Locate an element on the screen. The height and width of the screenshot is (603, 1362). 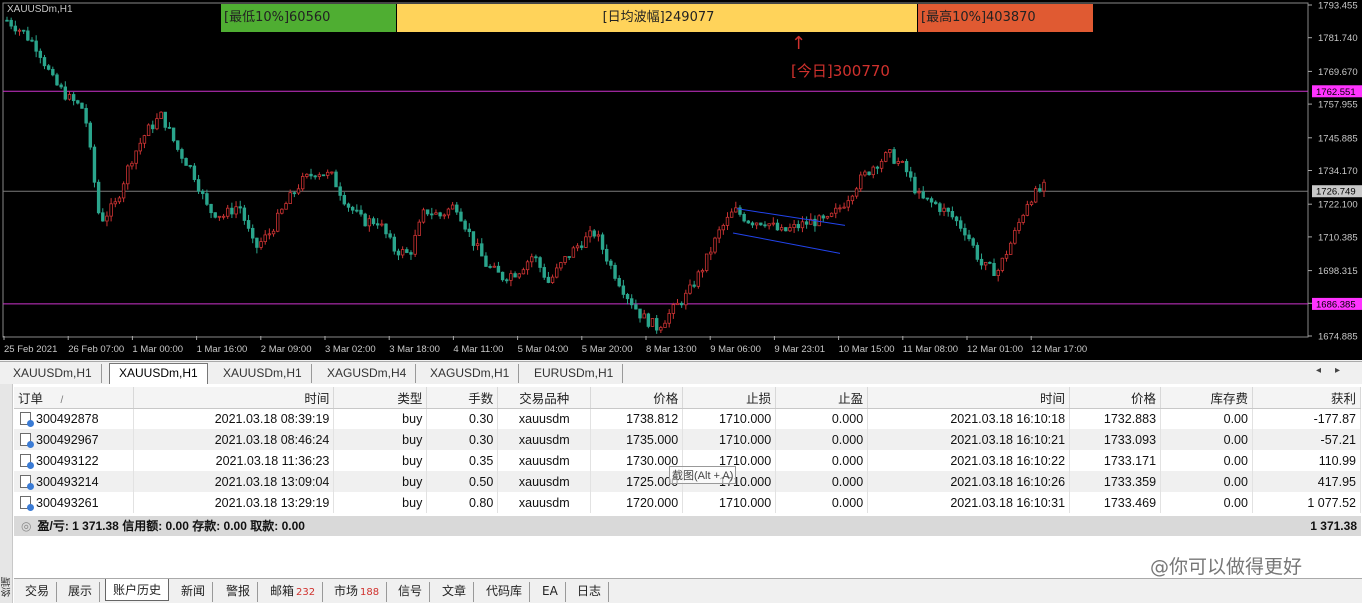
tab-journal: 日志 is located at coordinates (590, 592).